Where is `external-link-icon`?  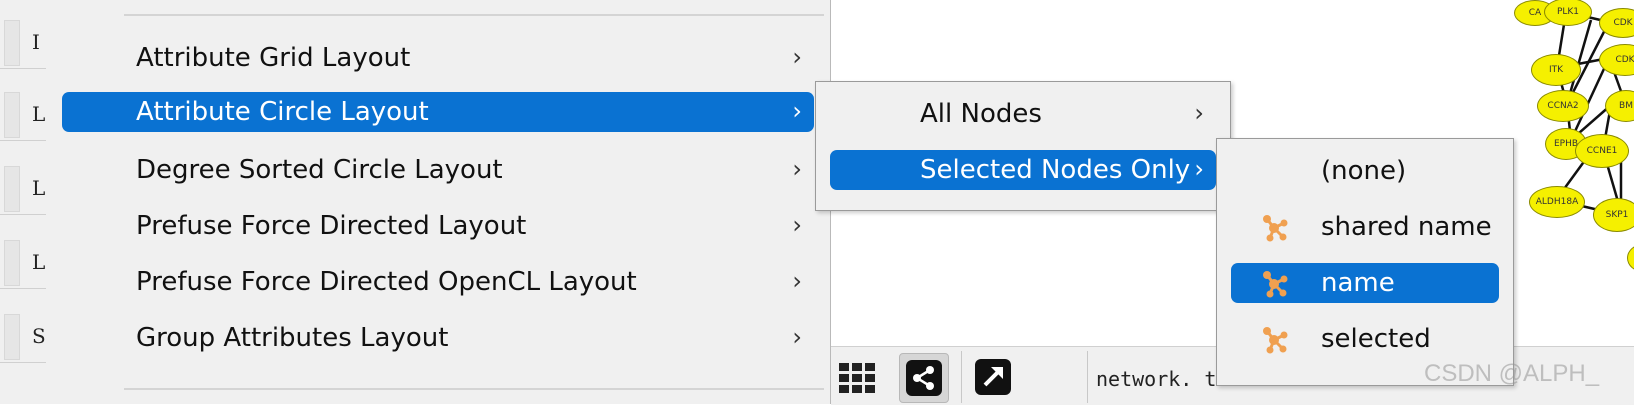
external-link-icon is located at coordinates (993, 377).